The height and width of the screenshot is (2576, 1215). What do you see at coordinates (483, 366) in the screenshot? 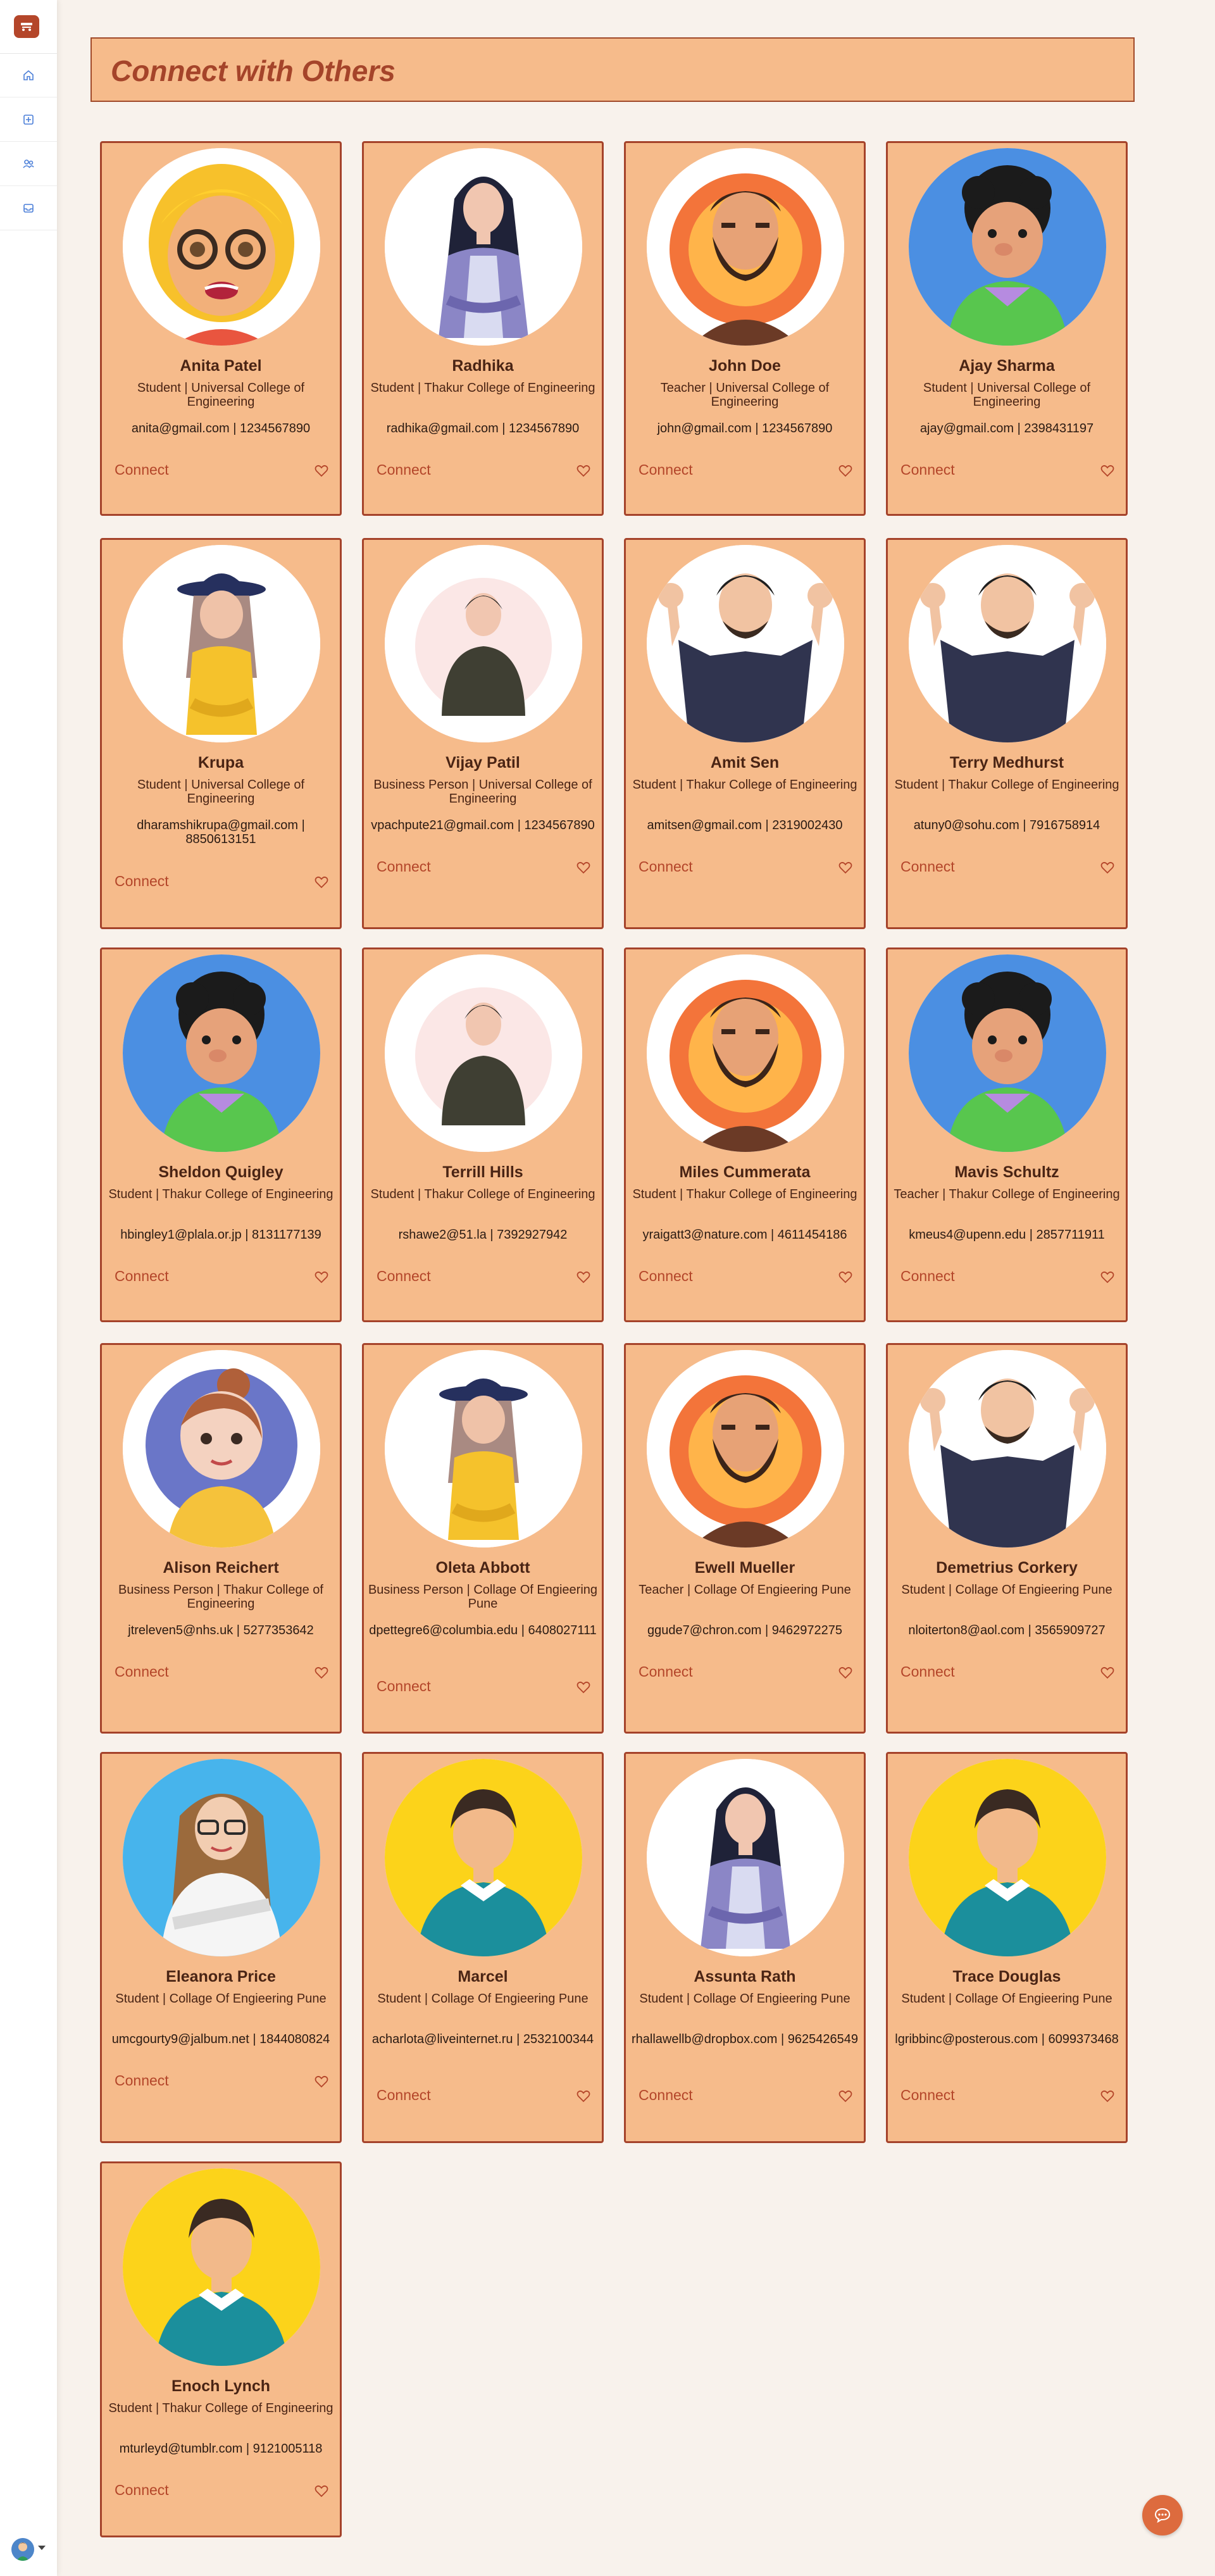
I see `person-name: Radhika` at bounding box center [483, 366].